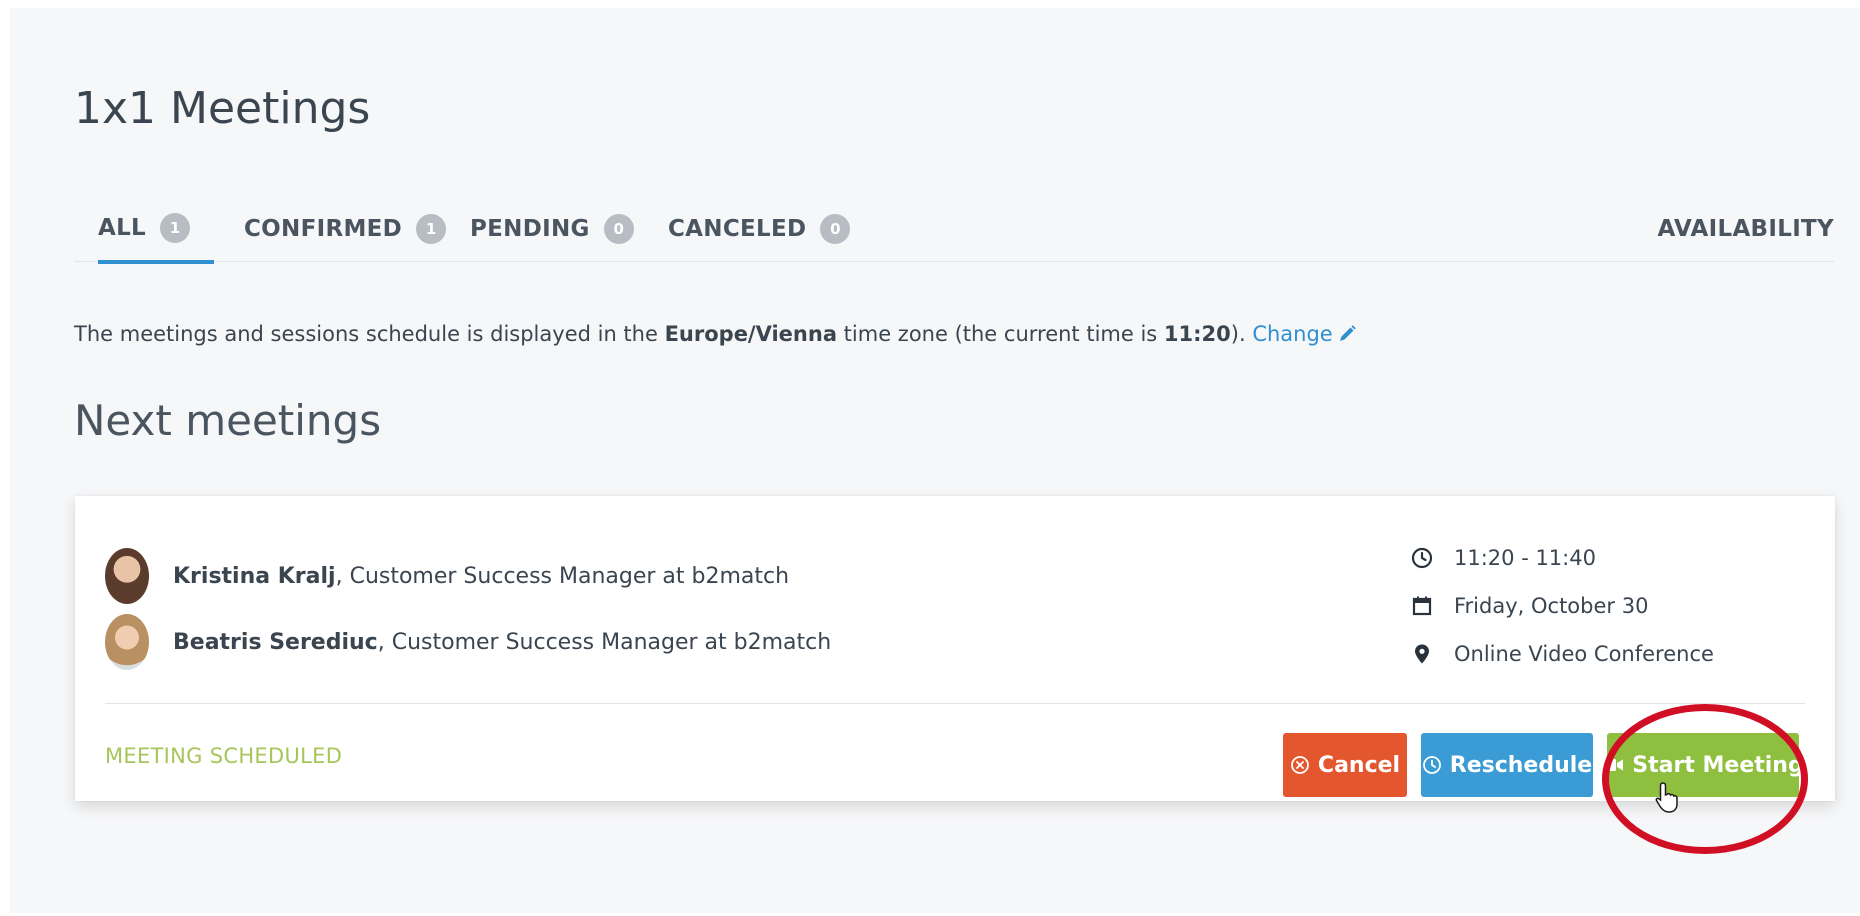 The width and height of the screenshot is (1860, 916). Describe the element at coordinates (1584, 654) in the screenshot. I see `meeting-location-text: Online Video Conference` at that location.